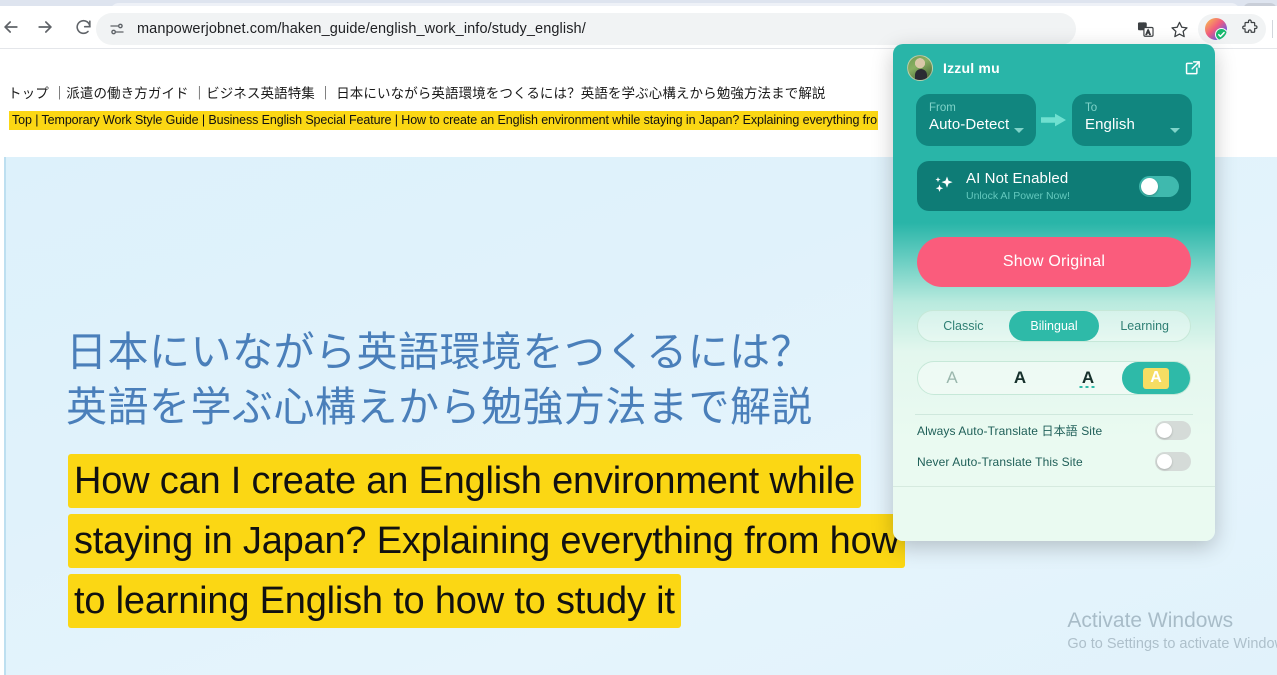  I want to click on toolbar-divider, so click(1272, 29).